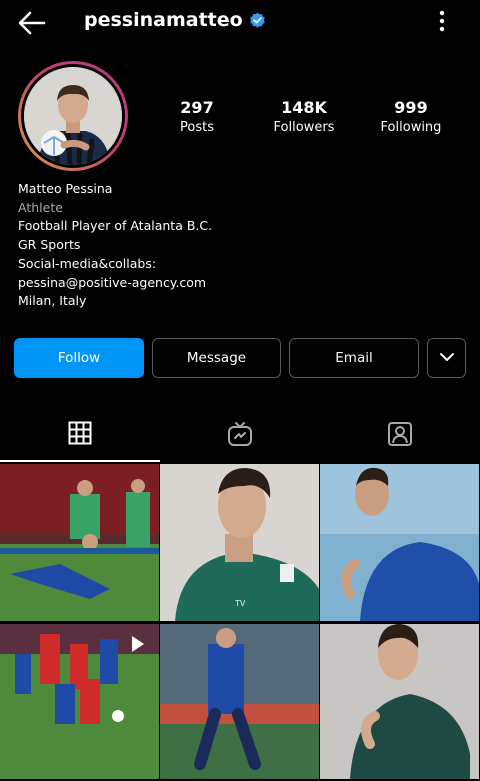  I want to click on tab-posts-grid, so click(80, 436).